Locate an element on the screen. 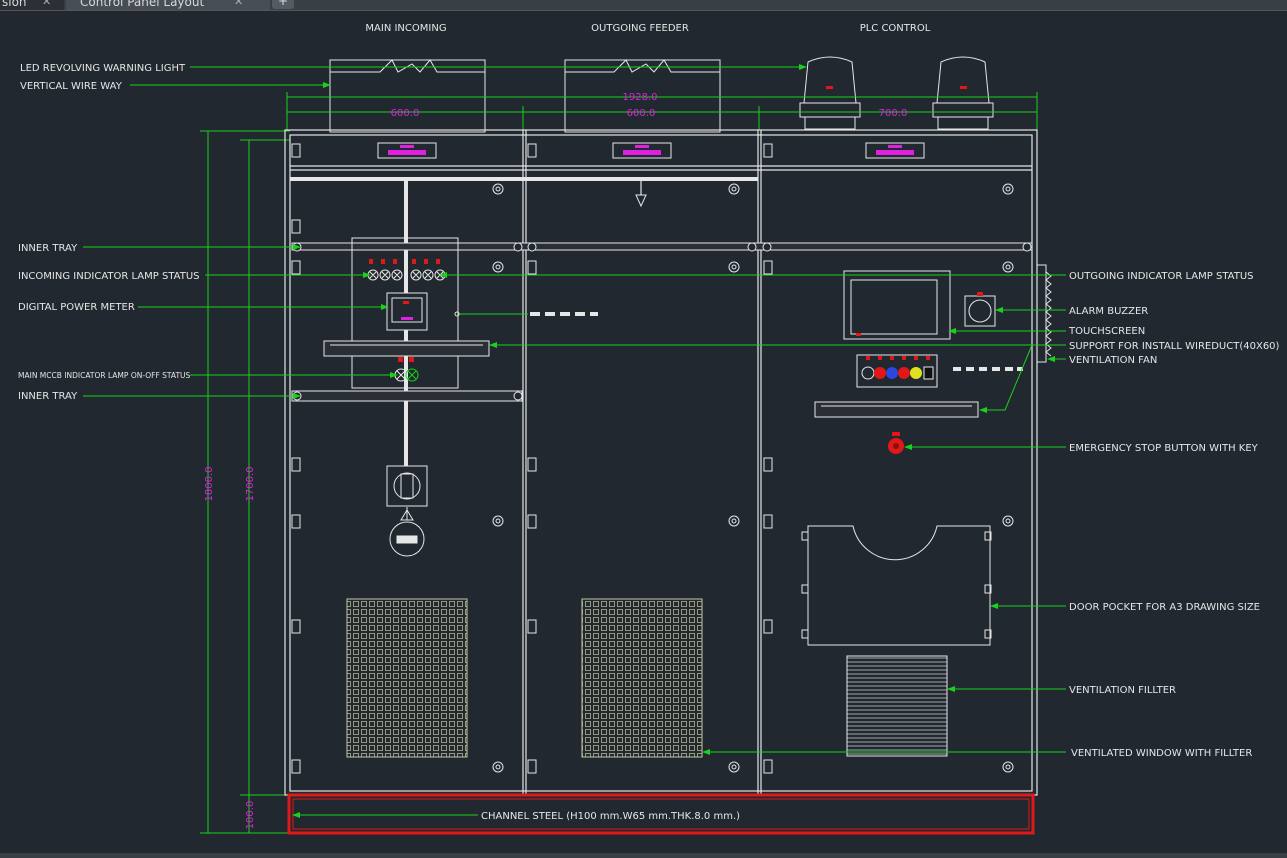 Image resolution: width=1287 pixels, height=858 pixels. touchscreen-hmi is located at coordinates (897, 305).